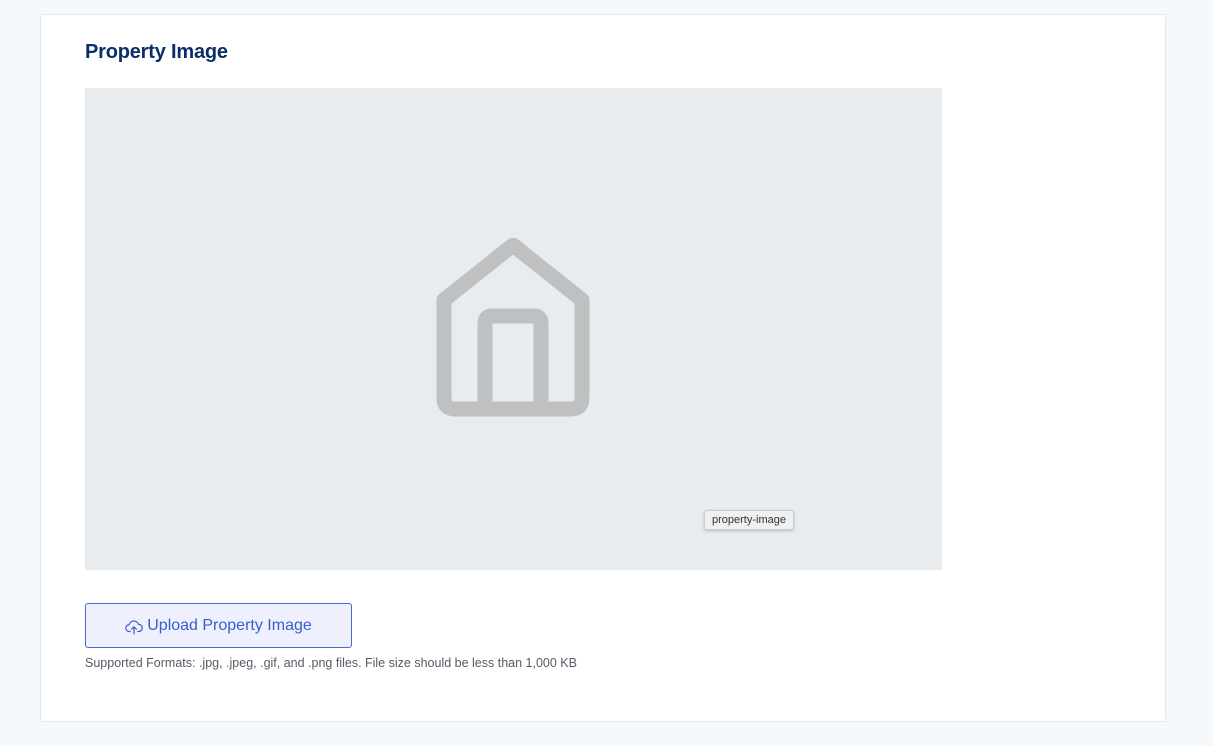 The height and width of the screenshot is (746, 1213). I want to click on image-tooltip: property-image, so click(749, 520).